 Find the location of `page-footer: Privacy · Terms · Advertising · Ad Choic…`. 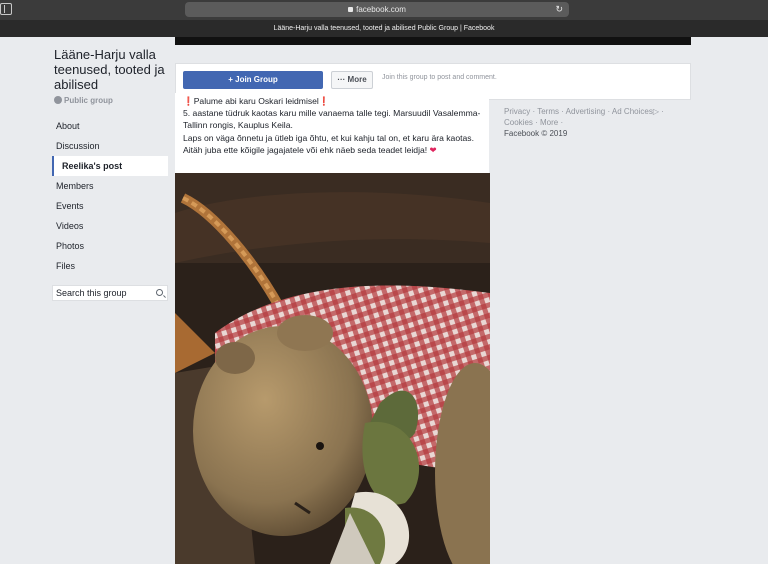

page-footer: Privacy · Terms · Advertising · Ad Choic… is located at coordinates (597, 122).